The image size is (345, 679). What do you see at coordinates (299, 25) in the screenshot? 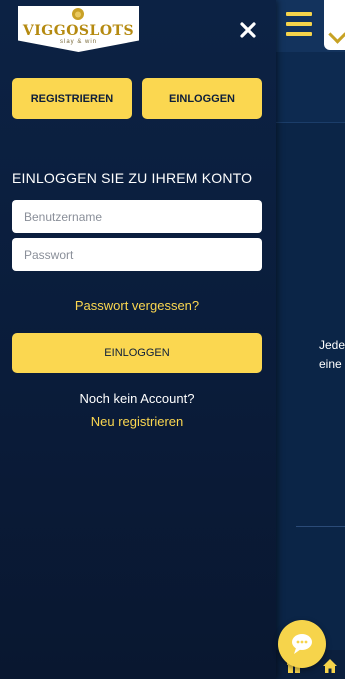
I see `hamburger-menu-icon` at bounding box center [299, 25].